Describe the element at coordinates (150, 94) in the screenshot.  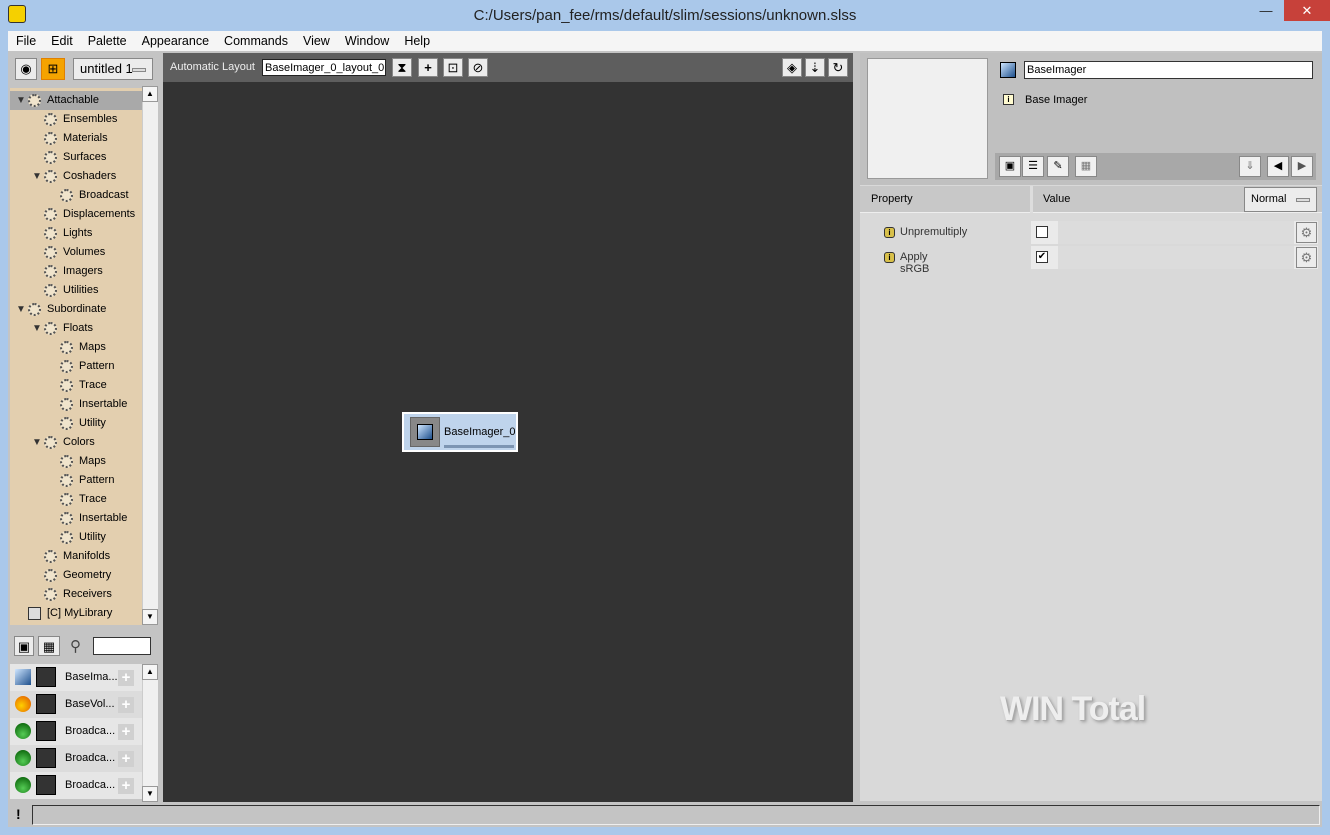
I see `scroll-up-button: ▲` at that location.